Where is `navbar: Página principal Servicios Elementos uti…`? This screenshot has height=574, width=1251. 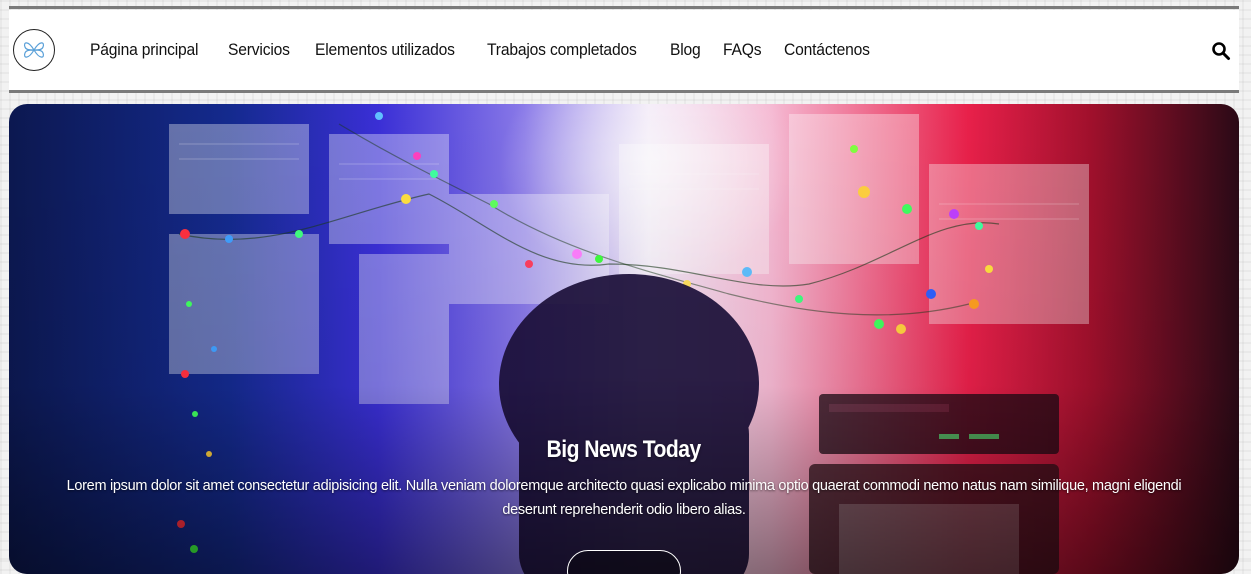
navbar: Página principal Servicios Elementos uti… is located at coordinates (624, 50).